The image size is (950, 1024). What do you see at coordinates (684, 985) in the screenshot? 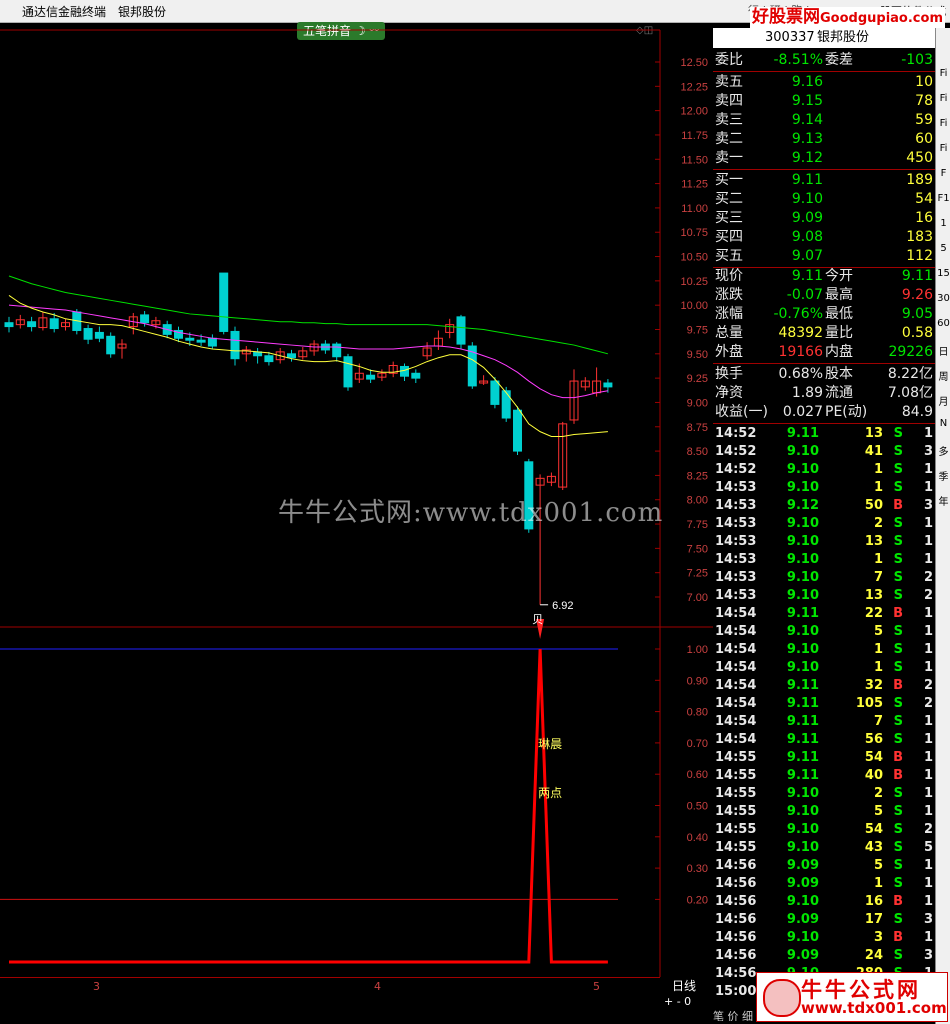
I see `period-button: 日线` at bounding box center [684, 985].